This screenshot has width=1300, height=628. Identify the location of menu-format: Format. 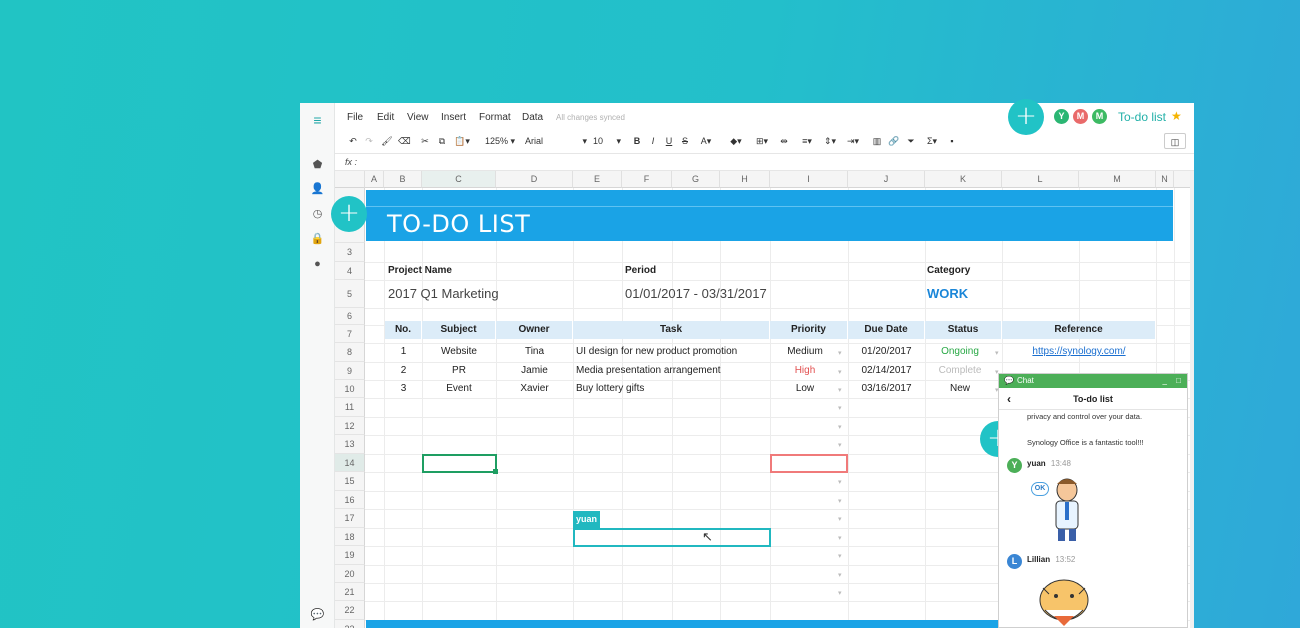
(495, 117).